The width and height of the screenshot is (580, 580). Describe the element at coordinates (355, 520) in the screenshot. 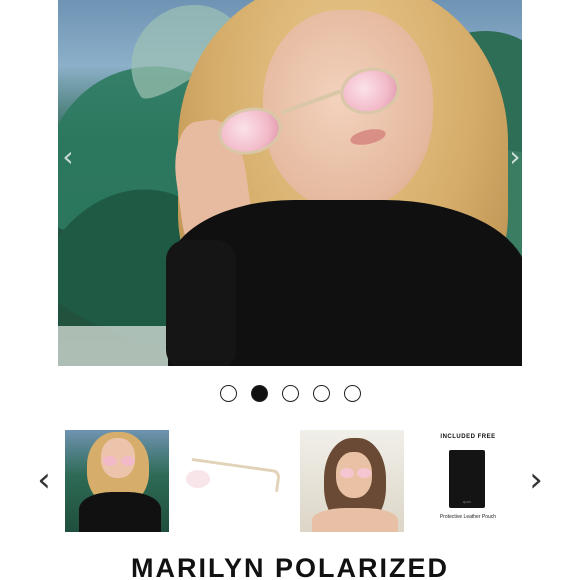

I see `thumb-model-body` at that location.